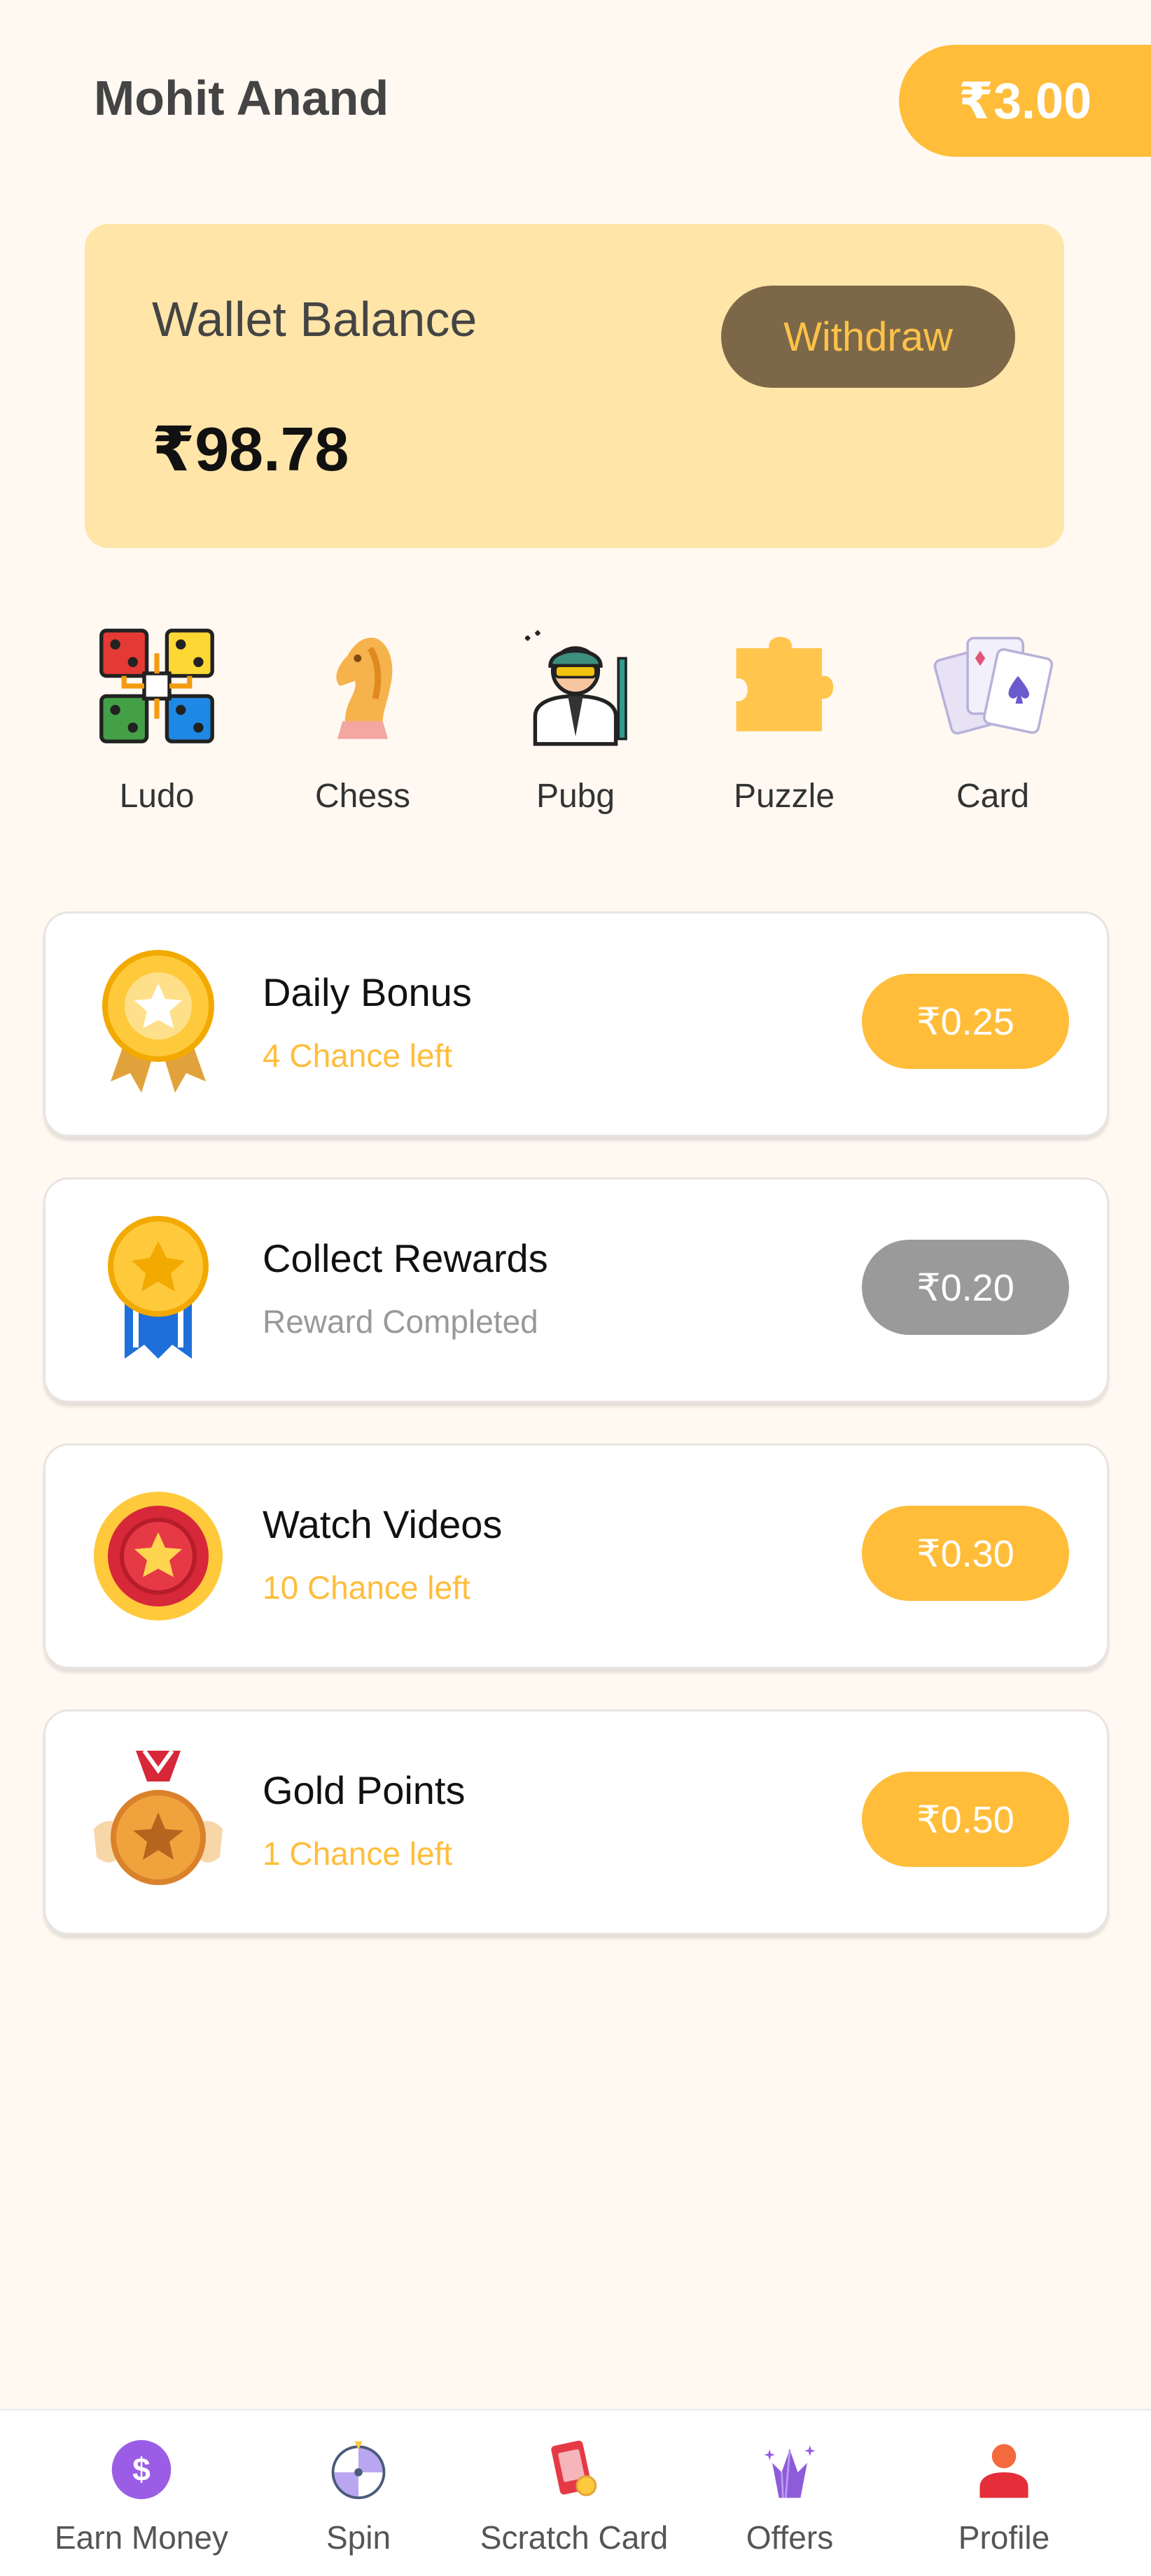 This screenshot has height=2576, width=1151. Describe the element at coordinates (575, 105) in the screenshot. I see `app-header: Mohit Anand ₹3.00` at that location.